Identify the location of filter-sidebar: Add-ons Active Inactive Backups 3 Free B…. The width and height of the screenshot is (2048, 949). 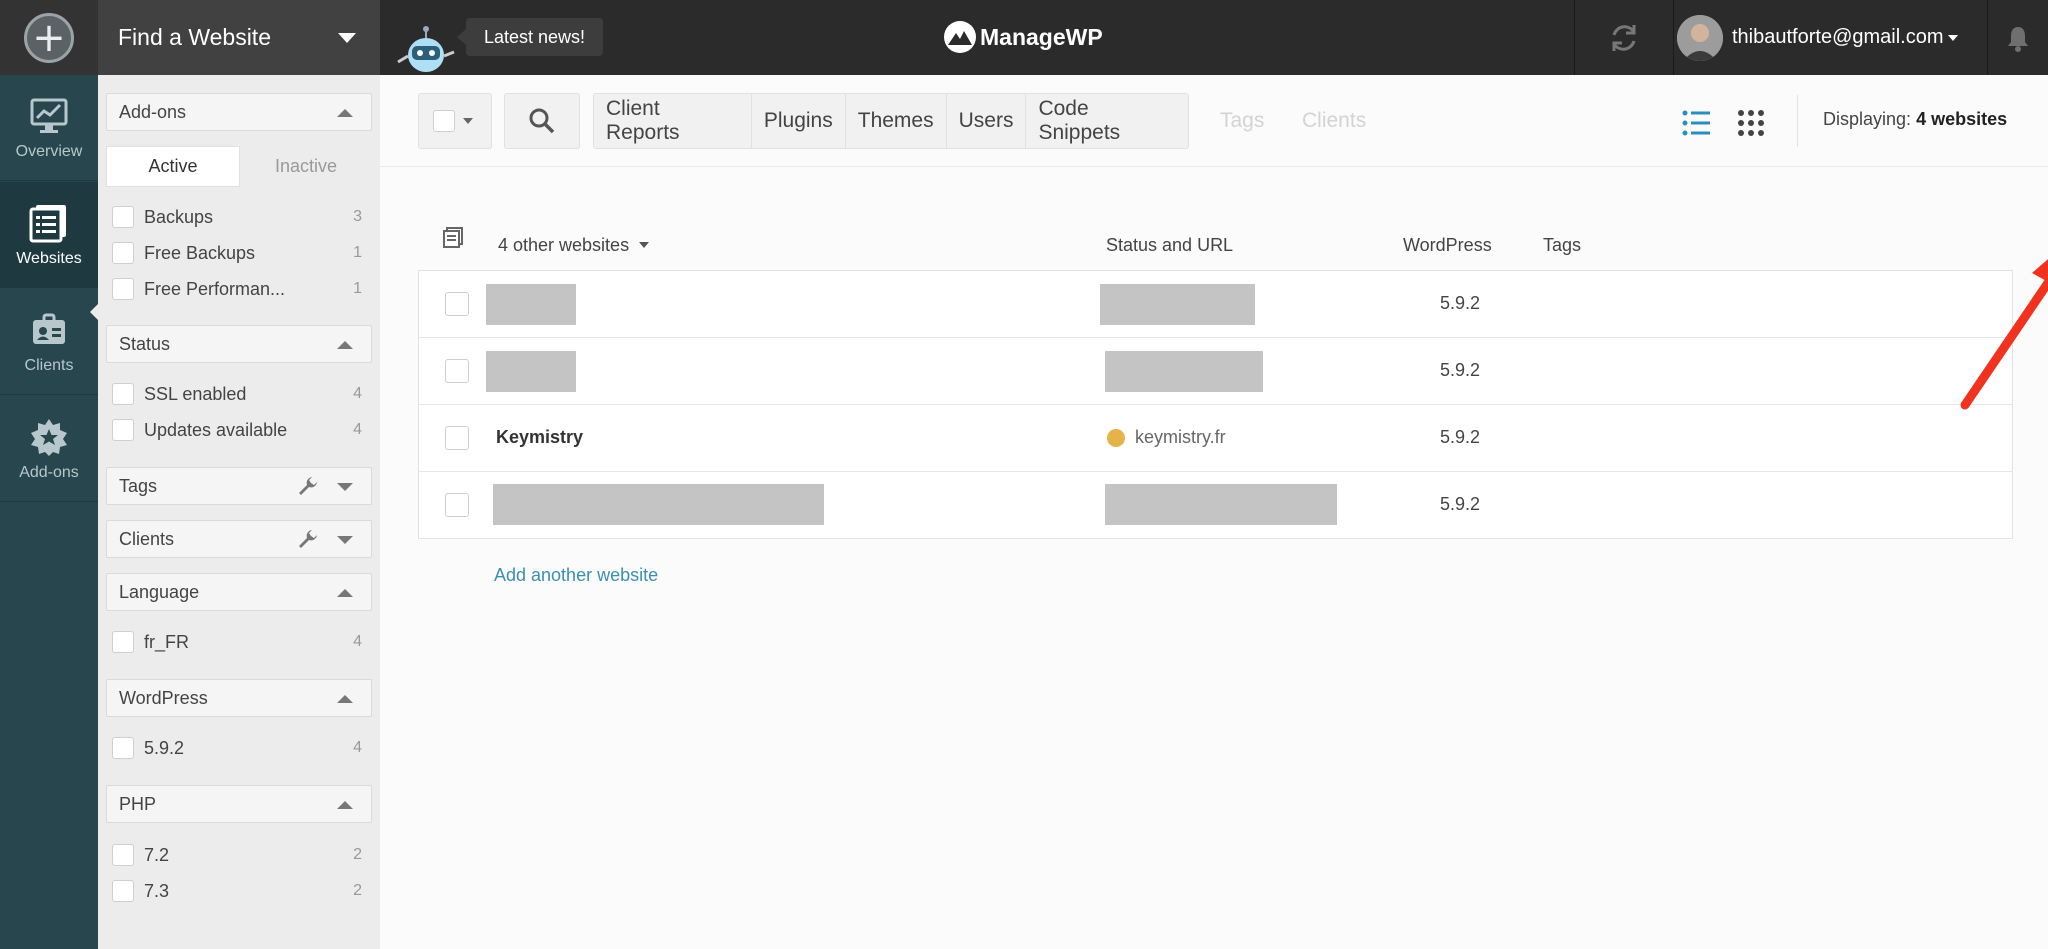
(239, 512).